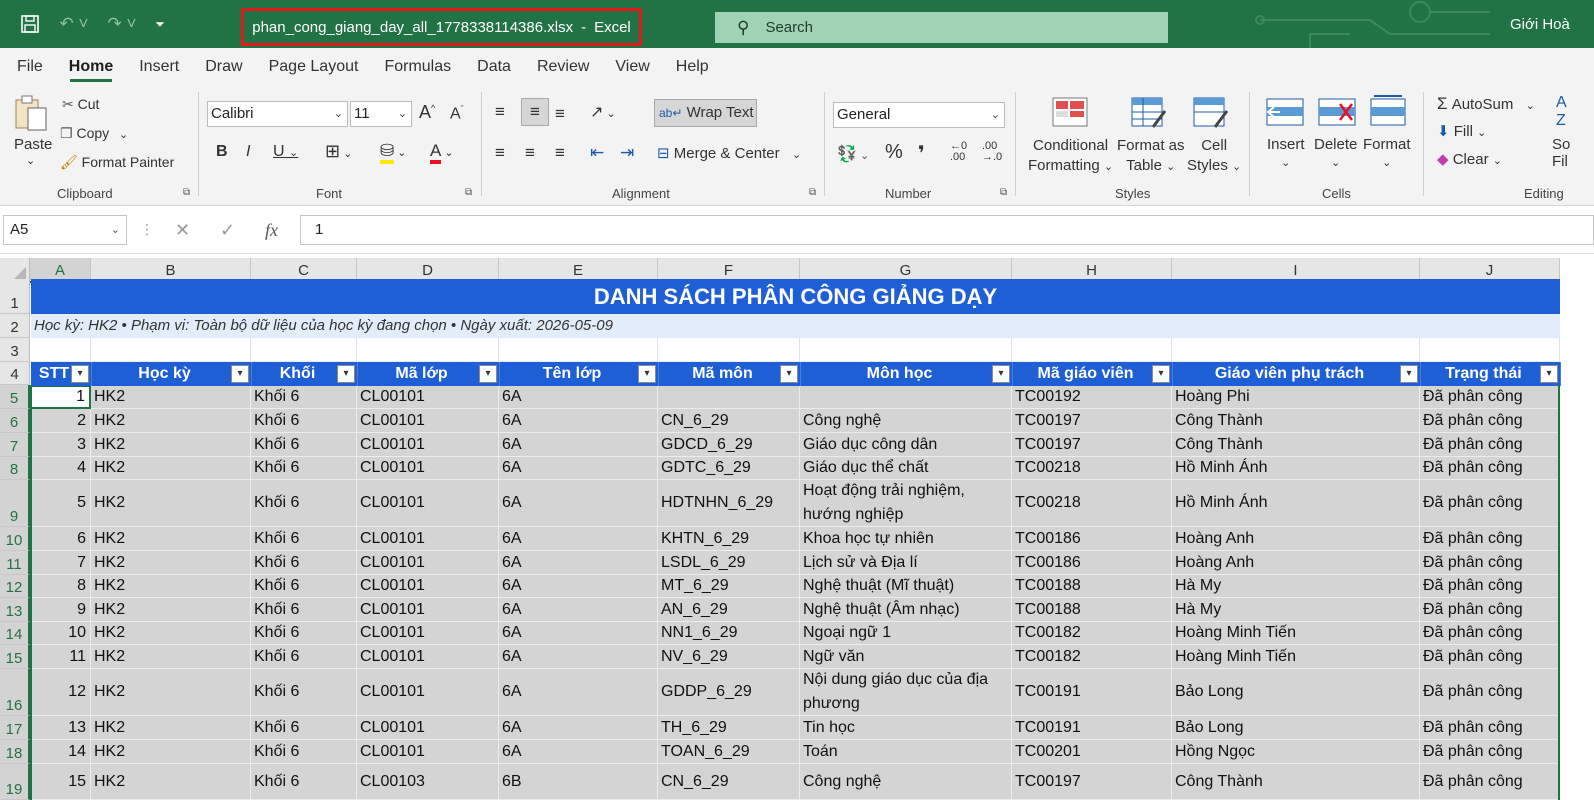 The image size is (1594, 800). I want to click on number-launcher-icon: ⧉, so click(1003, 192).